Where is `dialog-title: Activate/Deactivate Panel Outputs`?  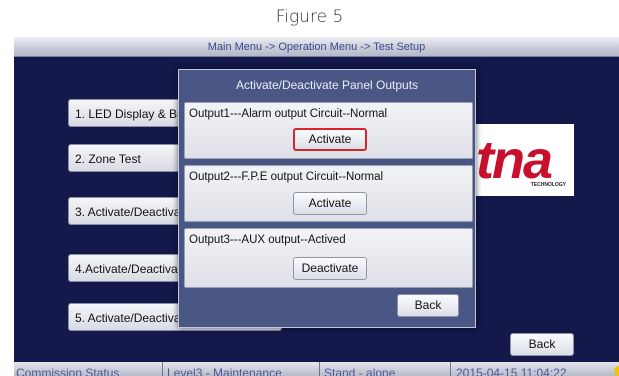
dialog-title: Activate/Deactivate Panel Outputs is located at coordinates (327, 85).